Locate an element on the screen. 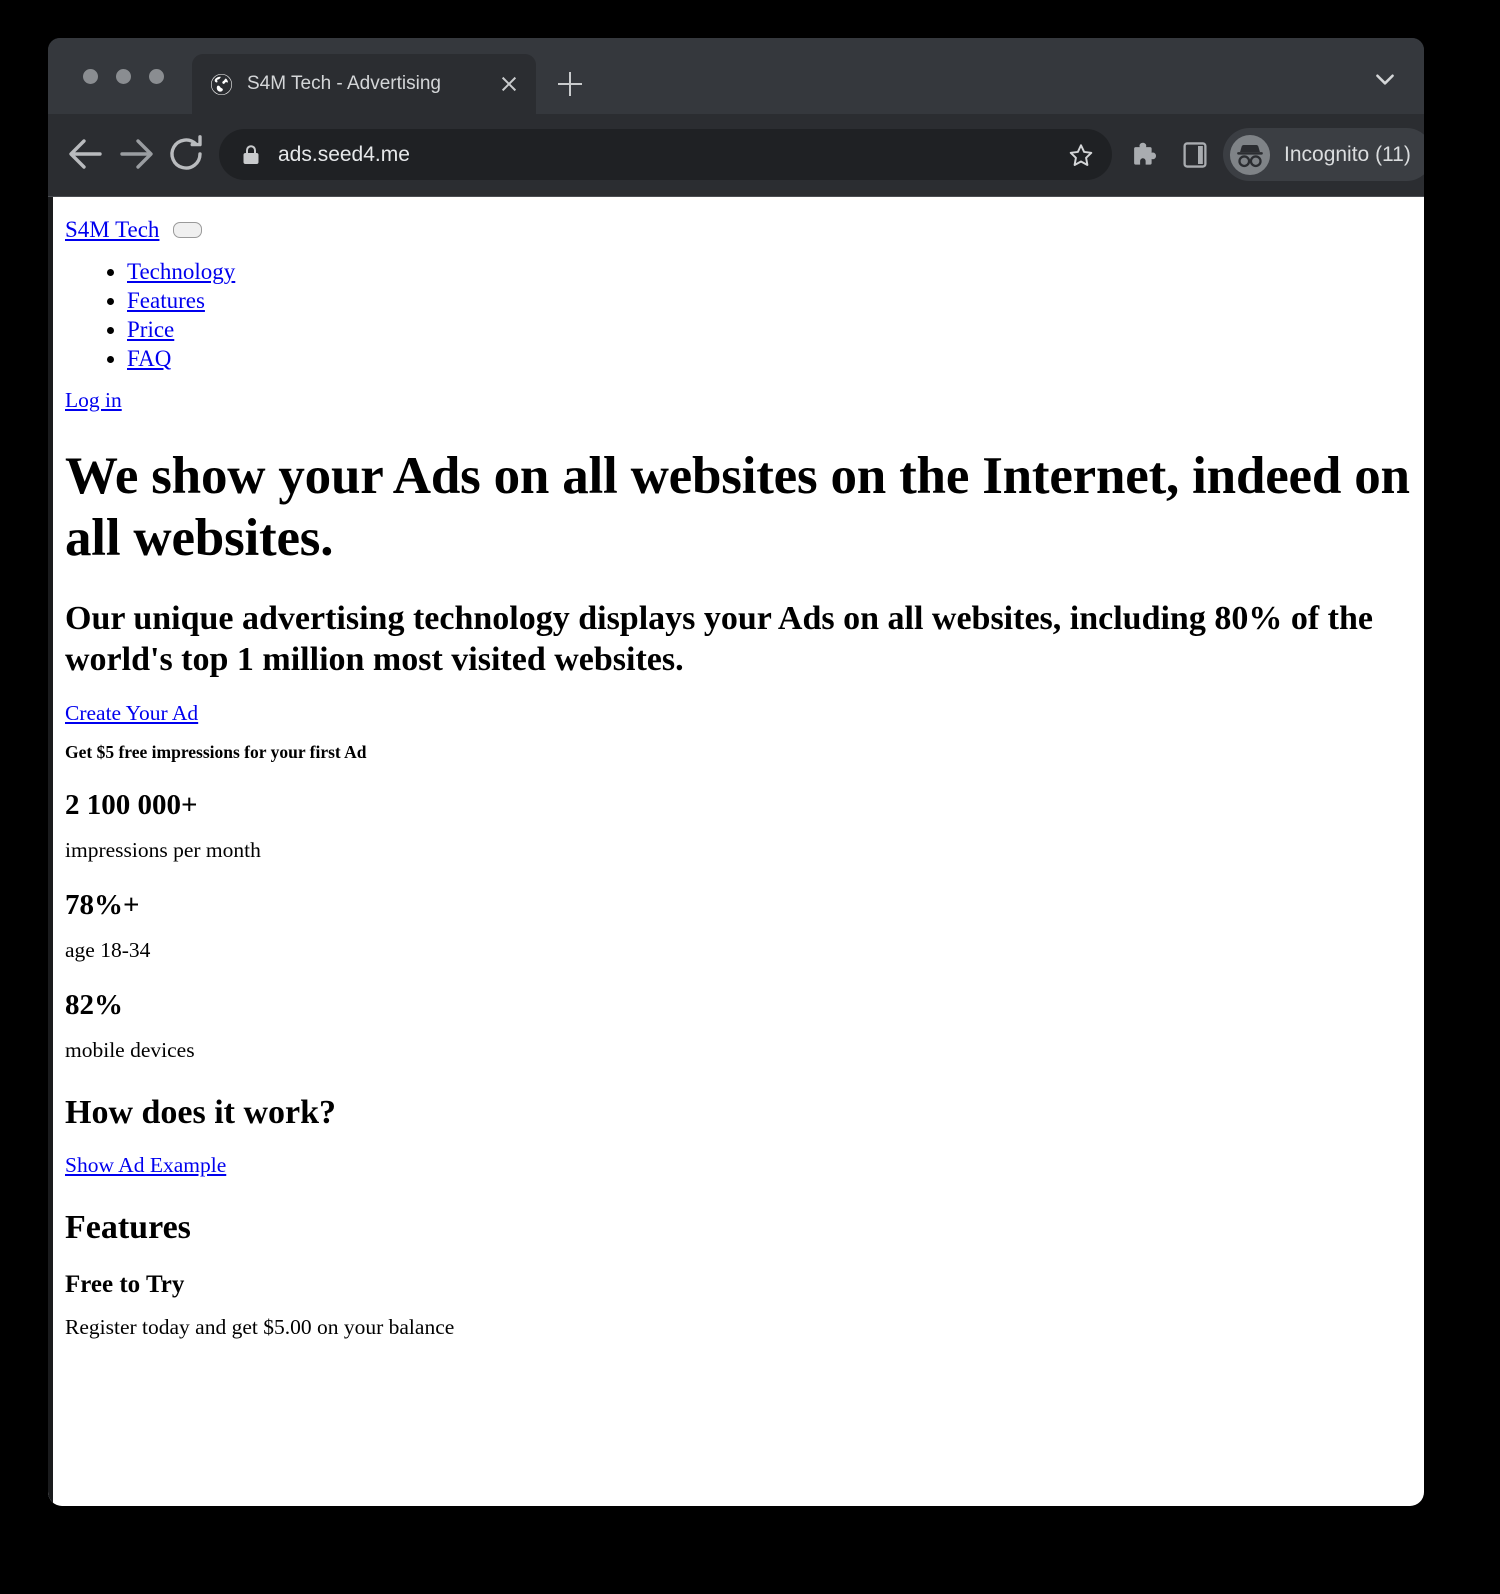  arrow-left-icon is located at coordinates (86, 154).